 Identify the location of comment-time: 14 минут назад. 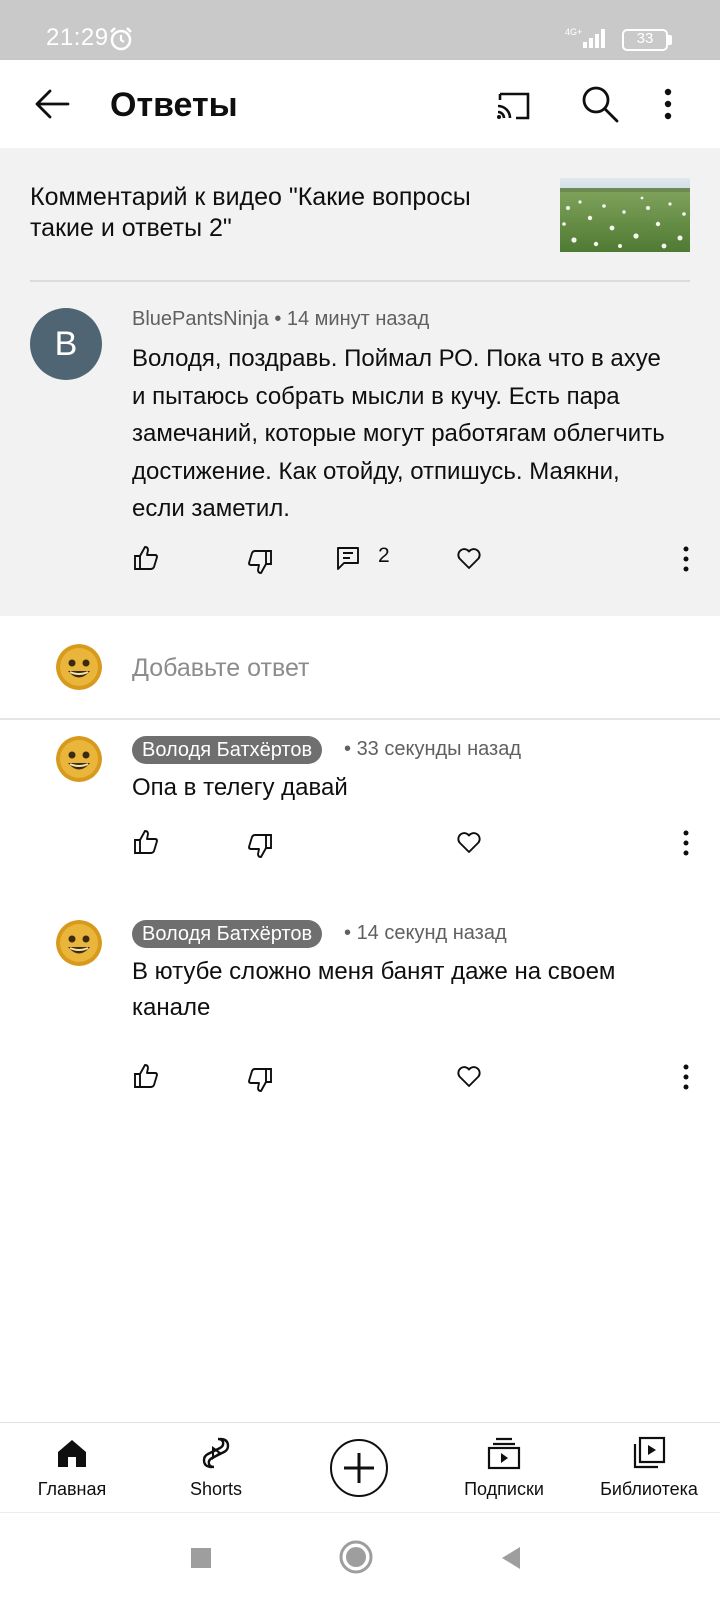
(358, 319).